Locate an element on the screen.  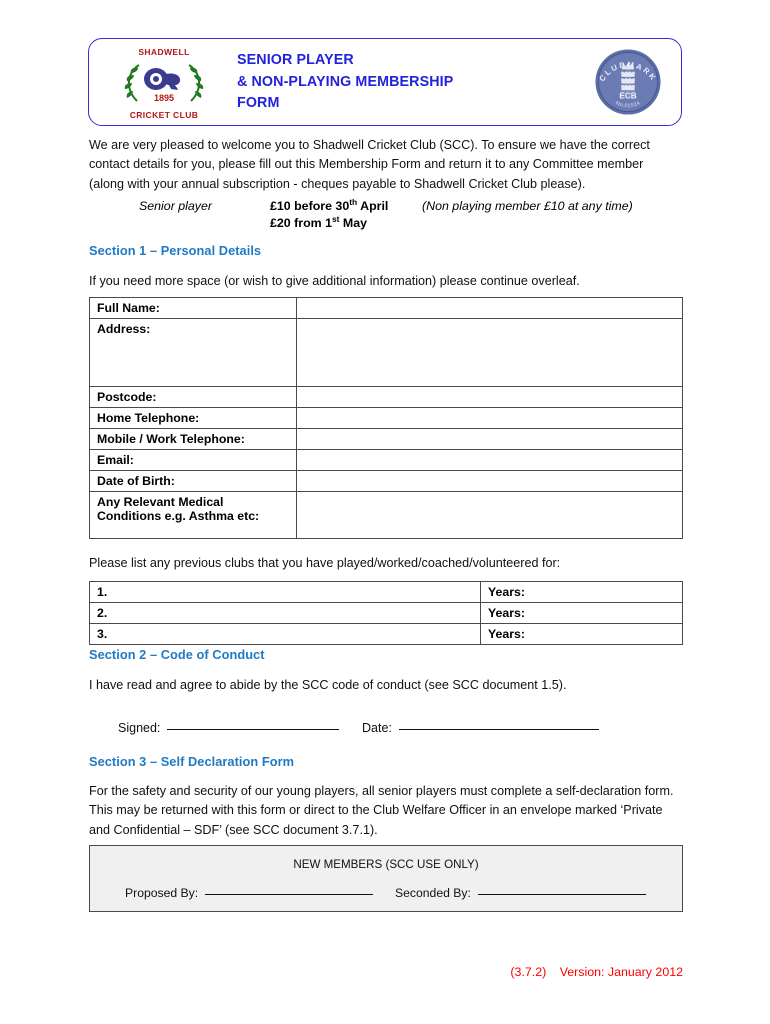
table-row: Email: is located at coordinates (386, 460).